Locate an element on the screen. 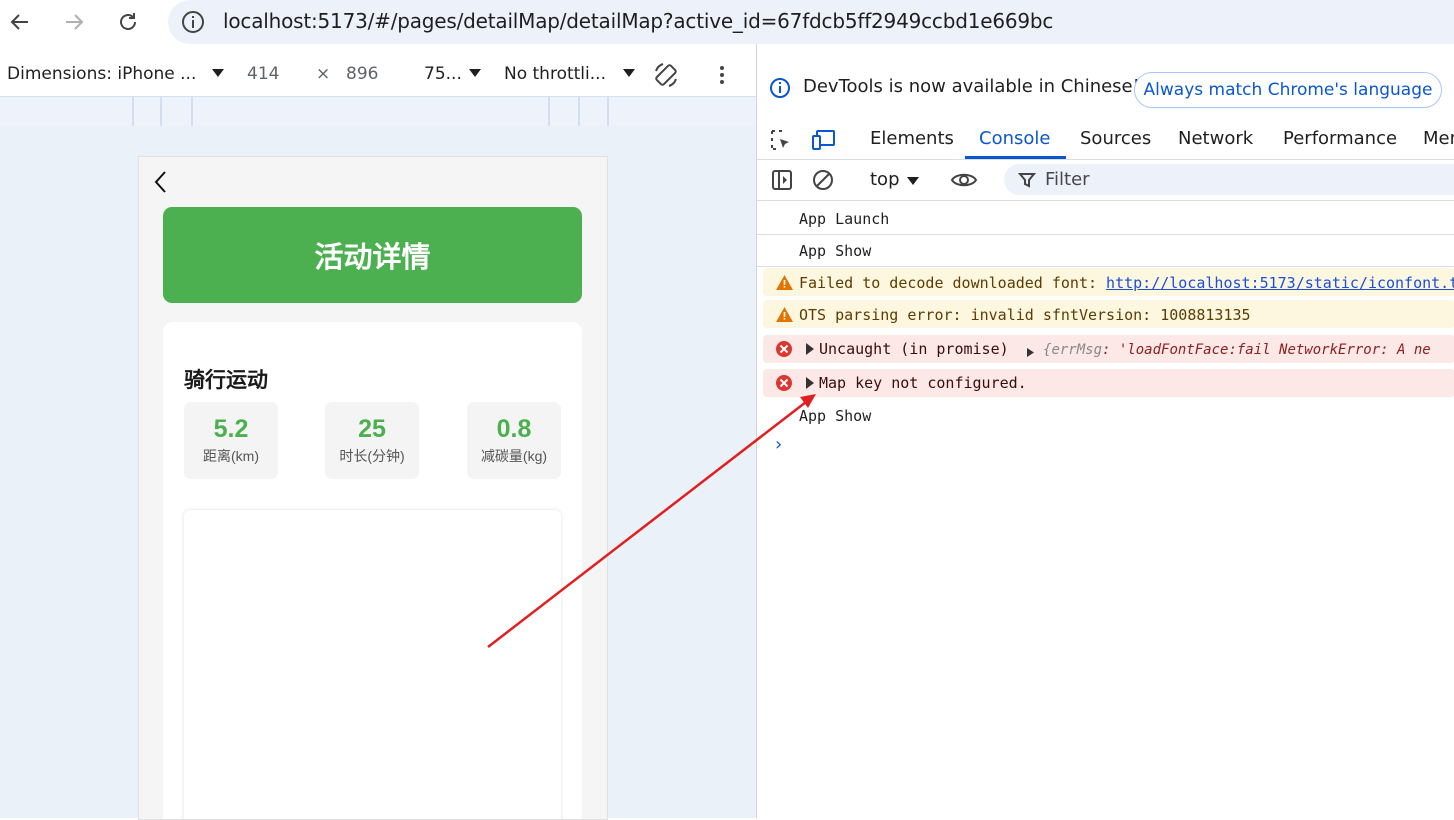 This screenshot has width=1454, height=820. sidebar-toggle-icon is located at coordinates (782, 180).